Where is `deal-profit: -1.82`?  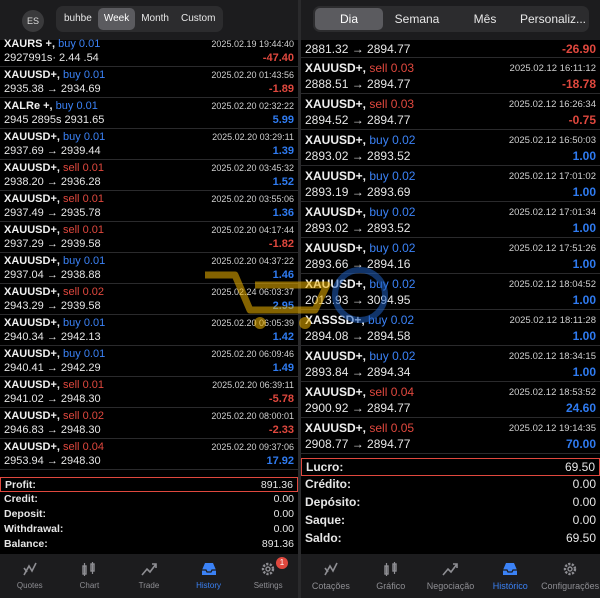
deal-profit: -1.82 is located at coordinates (281, 244).